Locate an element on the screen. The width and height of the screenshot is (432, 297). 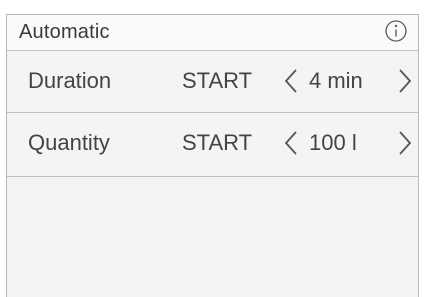
quantity-decrease-chevron-left-icon is located at coordinates (291, 143).